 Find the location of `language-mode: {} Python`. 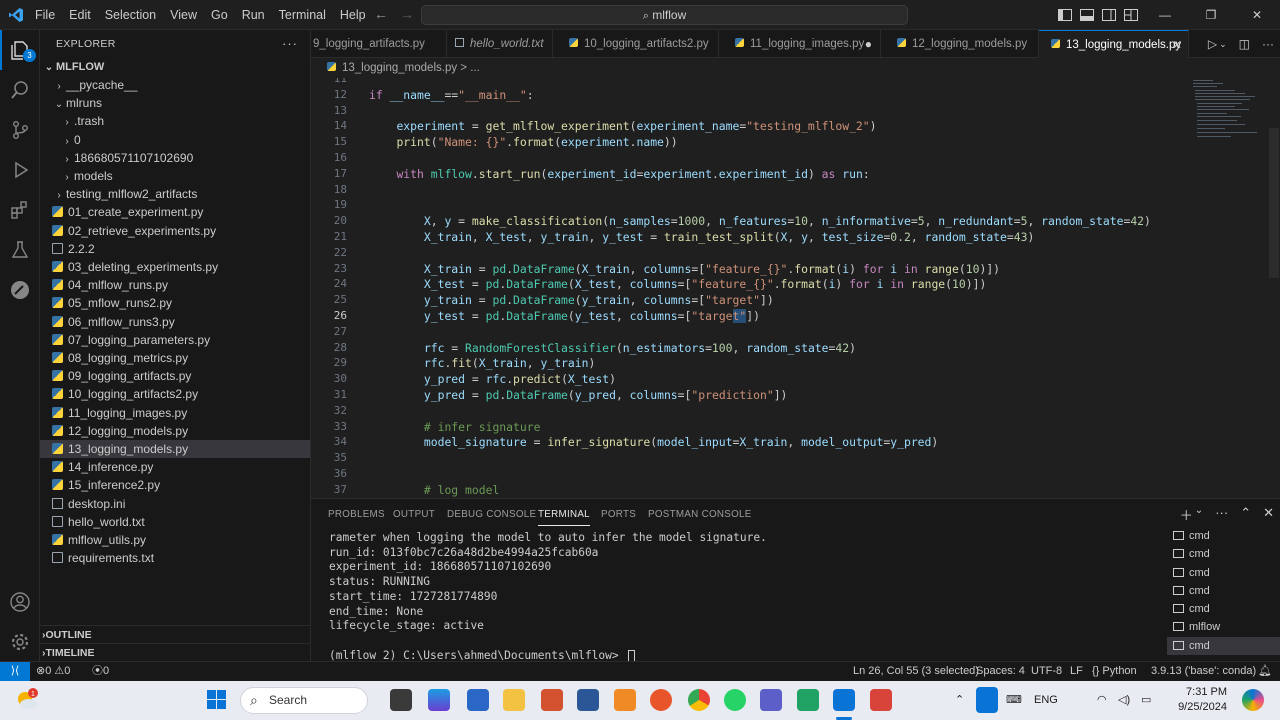

language-mode: {} Python is located at coordinates (1114, 671).